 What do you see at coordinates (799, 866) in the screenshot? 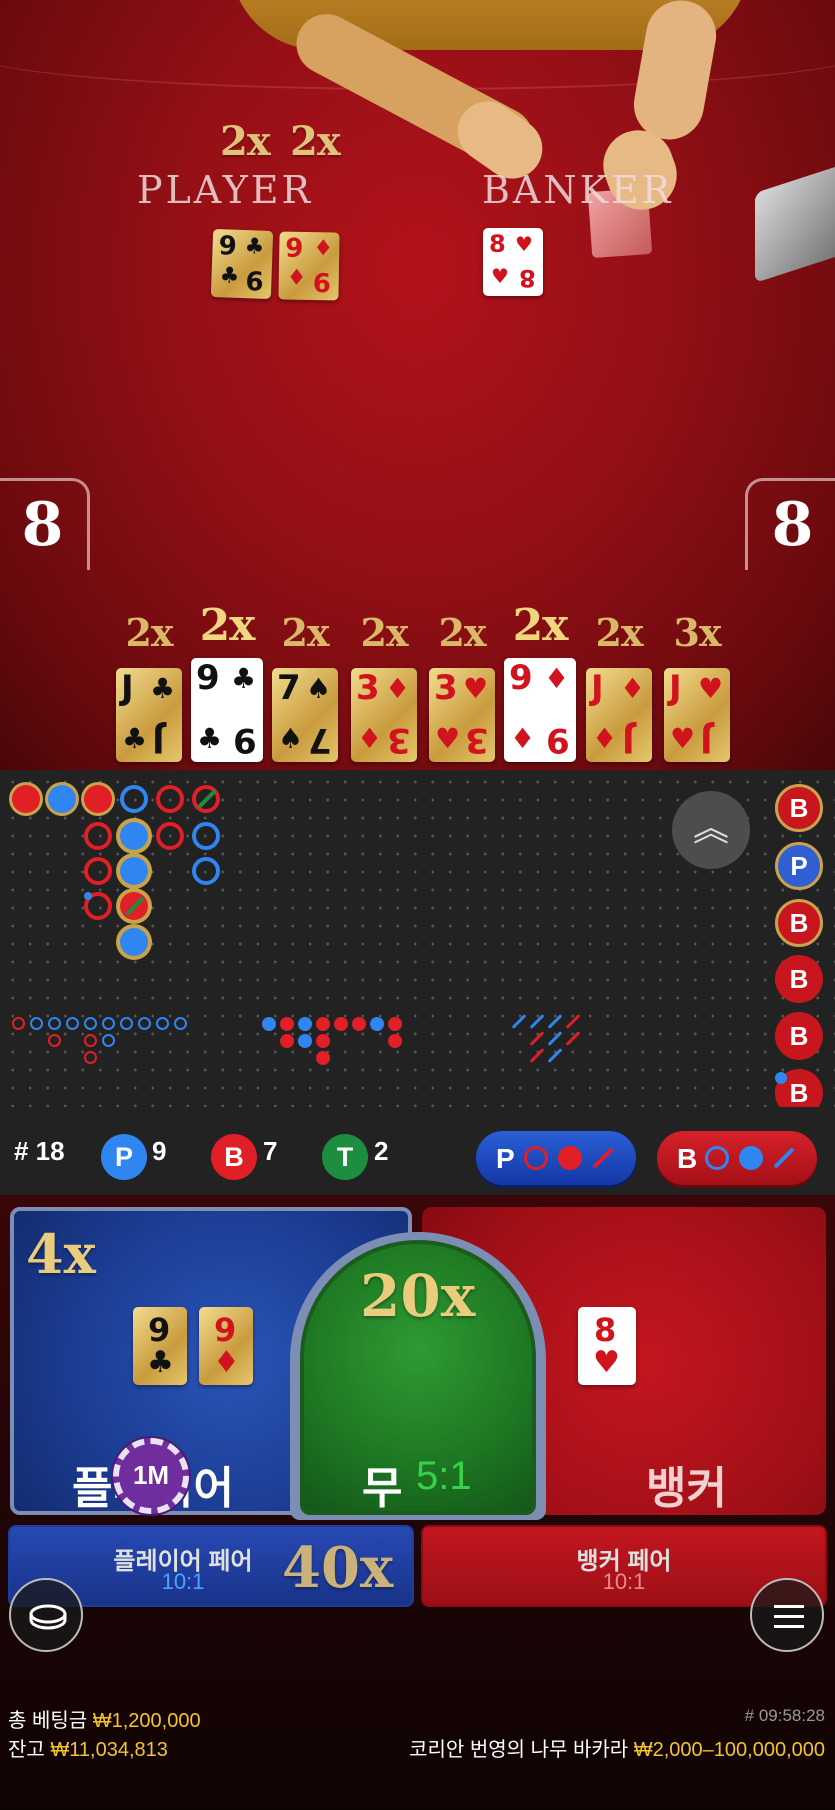
I see `player-prediction-badge: P` at bounding box center [799, 866].